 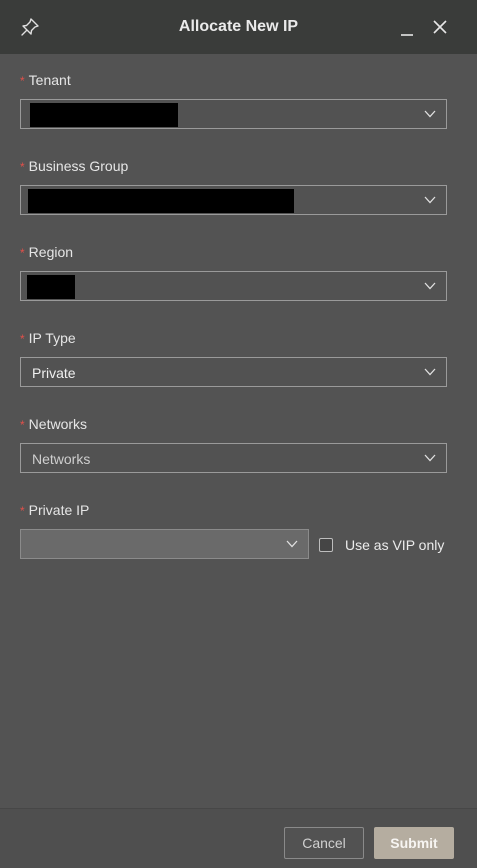 I want to click on networks-placeholder: Networks, so click(x=61, y=459).